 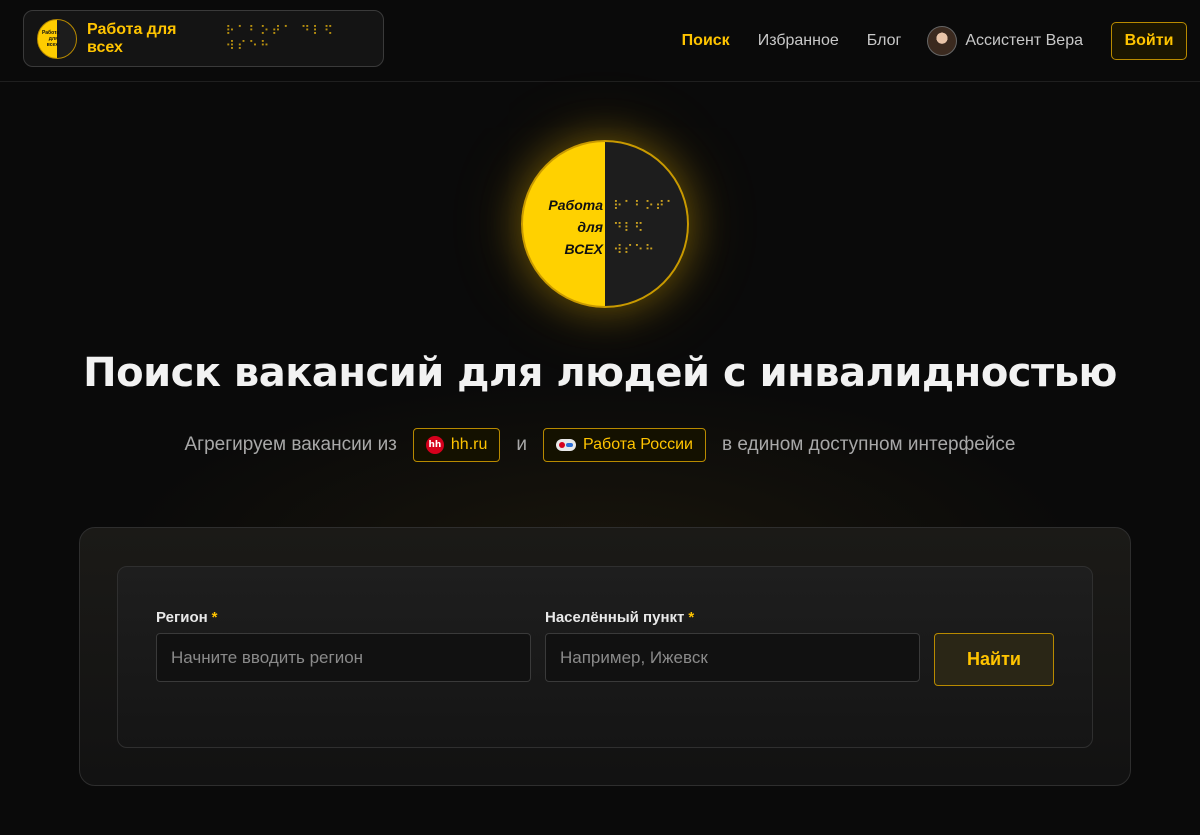 I want to click on source-hh-badge: hh hh.ru, so click(x=456, y=445).